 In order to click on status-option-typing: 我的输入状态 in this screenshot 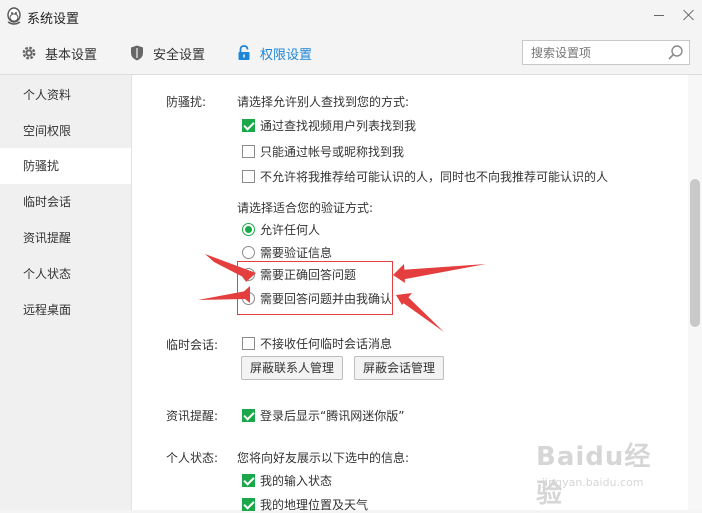, I will do `click(287, 480)`.